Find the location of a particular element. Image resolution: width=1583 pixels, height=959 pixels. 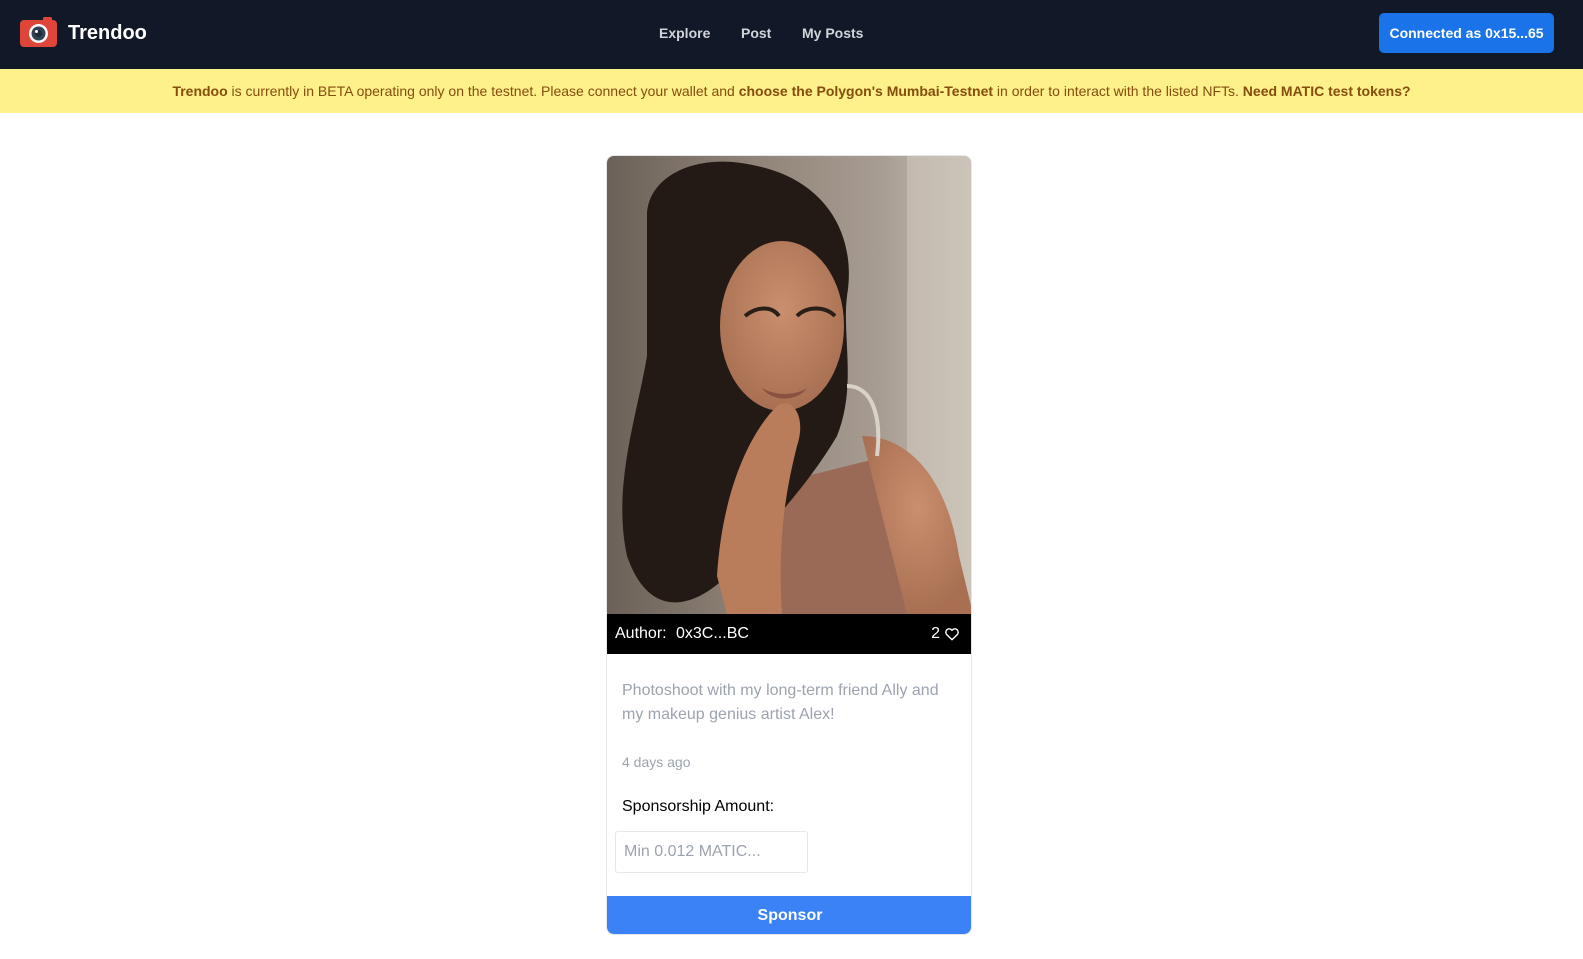

sponsorship-amount-label: Sponsorship Amount: is located at coordinates (698, 806).